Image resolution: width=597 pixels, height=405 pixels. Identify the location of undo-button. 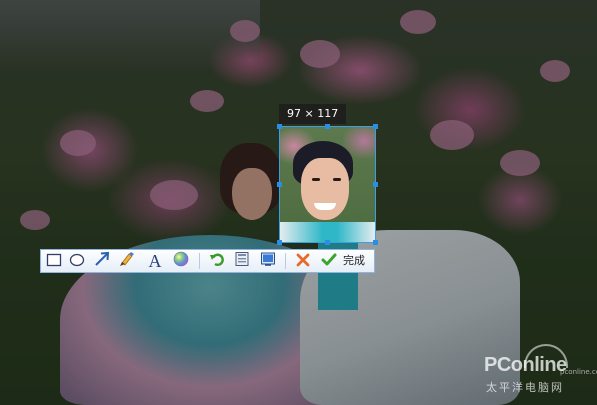
(217, 261).